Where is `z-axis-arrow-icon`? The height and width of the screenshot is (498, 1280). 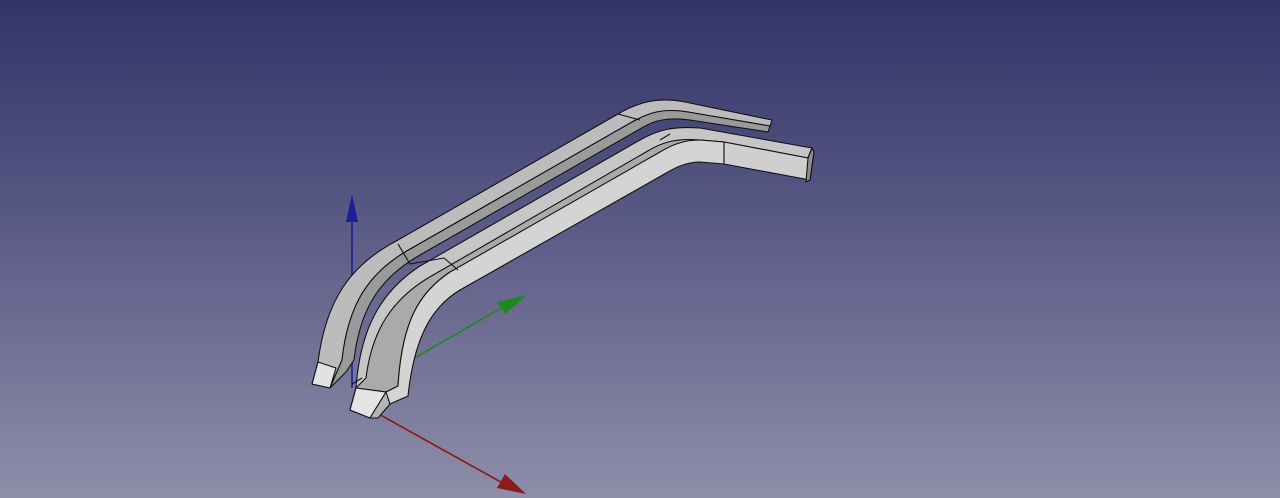
z-axis-arrow-icon is located at coordinates (352, 208).